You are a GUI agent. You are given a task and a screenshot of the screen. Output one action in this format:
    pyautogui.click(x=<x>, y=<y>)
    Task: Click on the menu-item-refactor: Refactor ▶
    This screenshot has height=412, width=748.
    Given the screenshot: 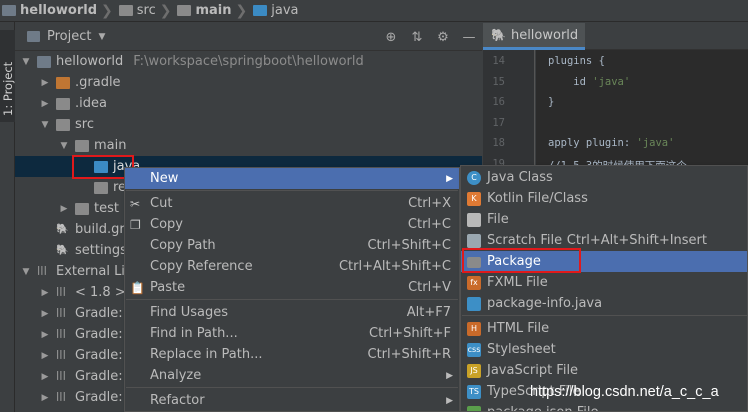 What is the action you would take?
    pyautogui.click(x=292, y=400)
    